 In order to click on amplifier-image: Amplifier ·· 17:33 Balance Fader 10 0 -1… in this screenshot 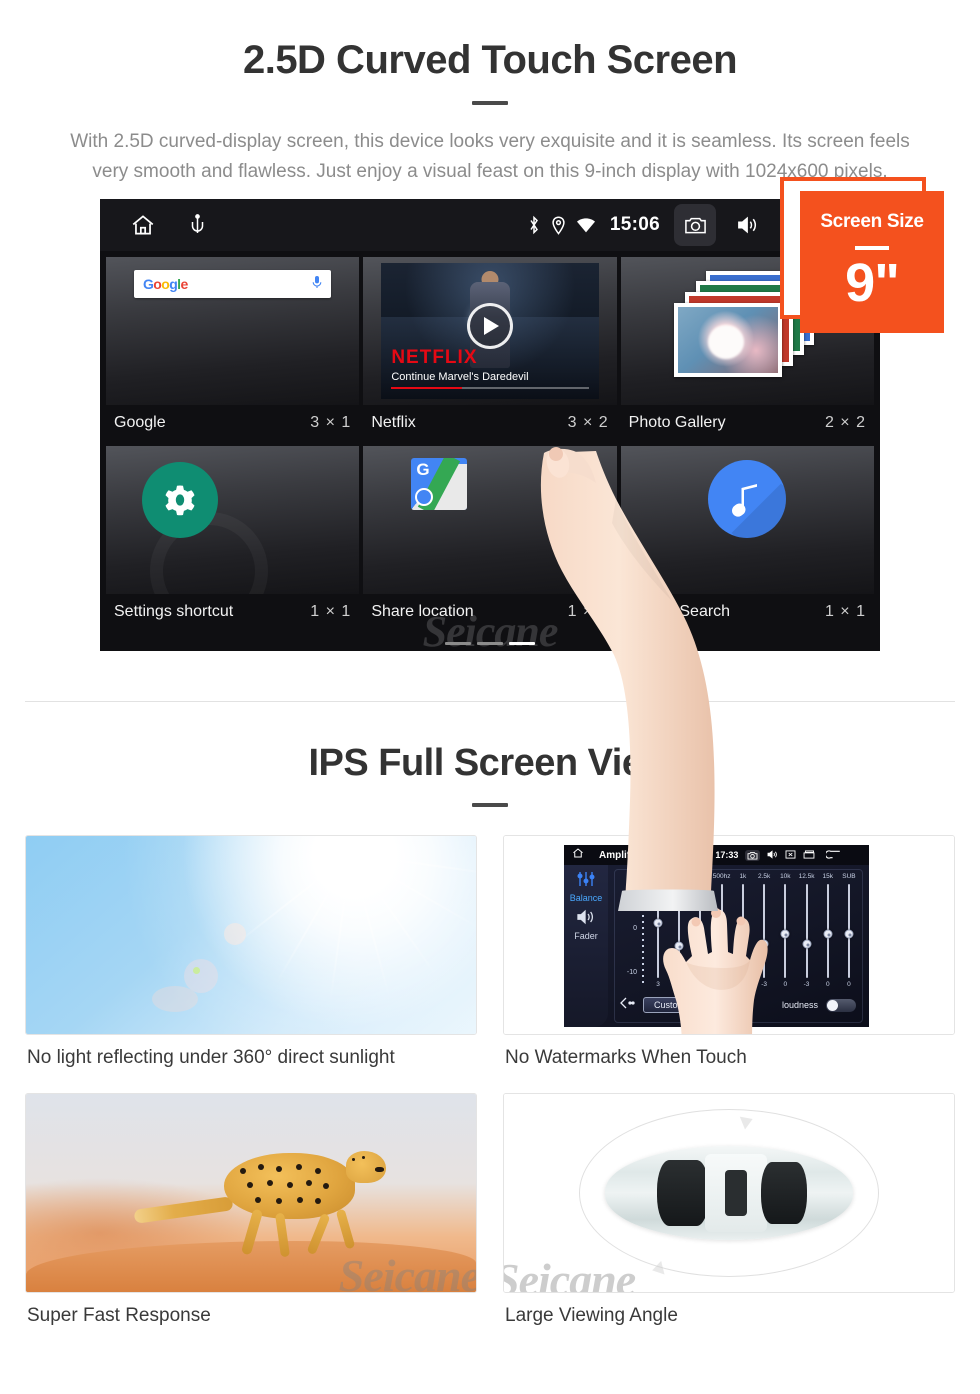, I will do `click(729, 935)`.